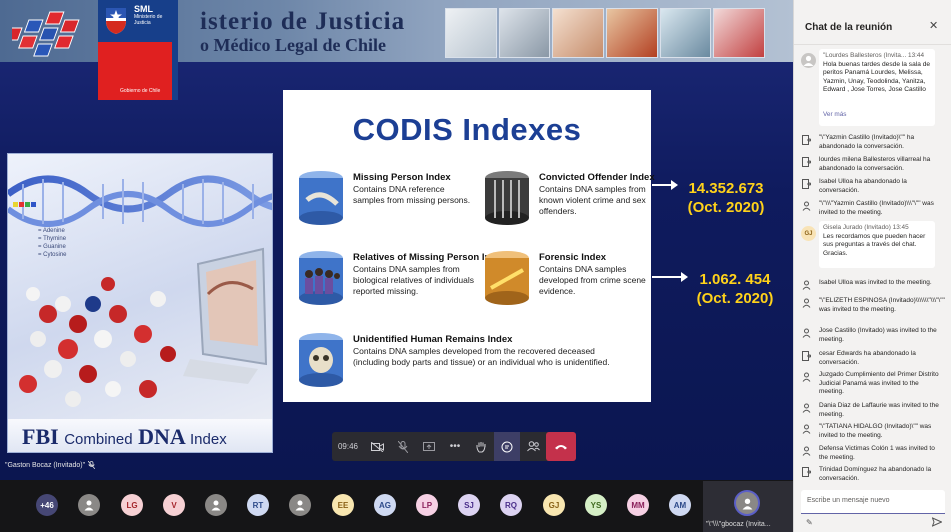 The image size is (951, 532). Describe the element at coordinates (161, 436) in the screenshot. I see `dna-word: DNA` at that location.